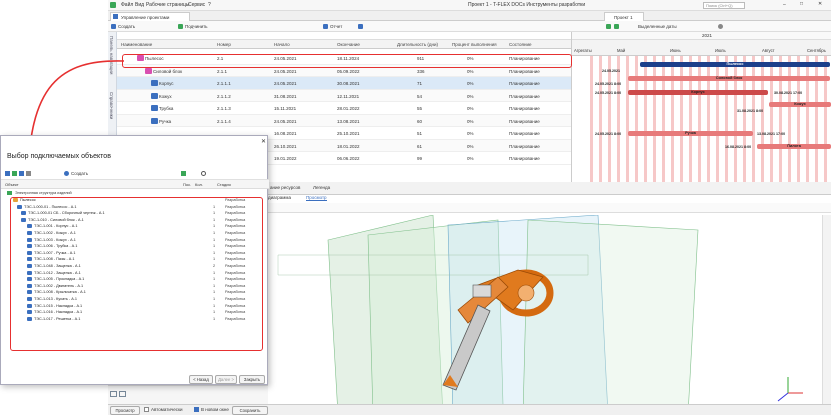 The image size is (831, 415). What do you see at coordinates (417, 44) in the screenshot?
I see `col-duration: Длительность (дни)` at bounding box center [417, 44].